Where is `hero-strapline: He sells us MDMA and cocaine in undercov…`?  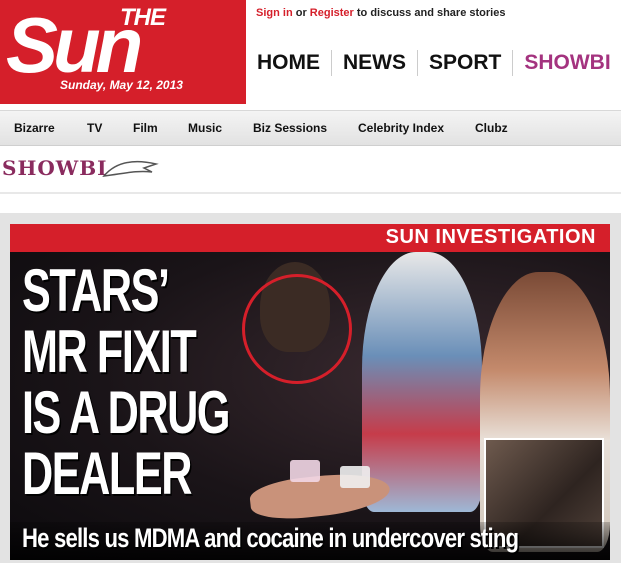 hero-strapline: He sells us MDMA and cocaine in undercov… is located at coordinates (270, 538).